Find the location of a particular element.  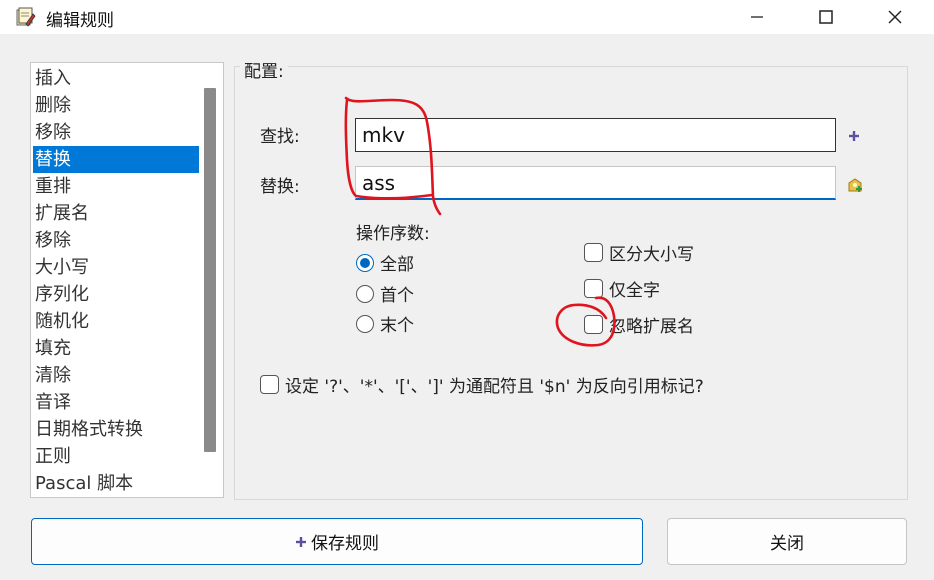

maximize-icon is located at coordinates (826, 17).